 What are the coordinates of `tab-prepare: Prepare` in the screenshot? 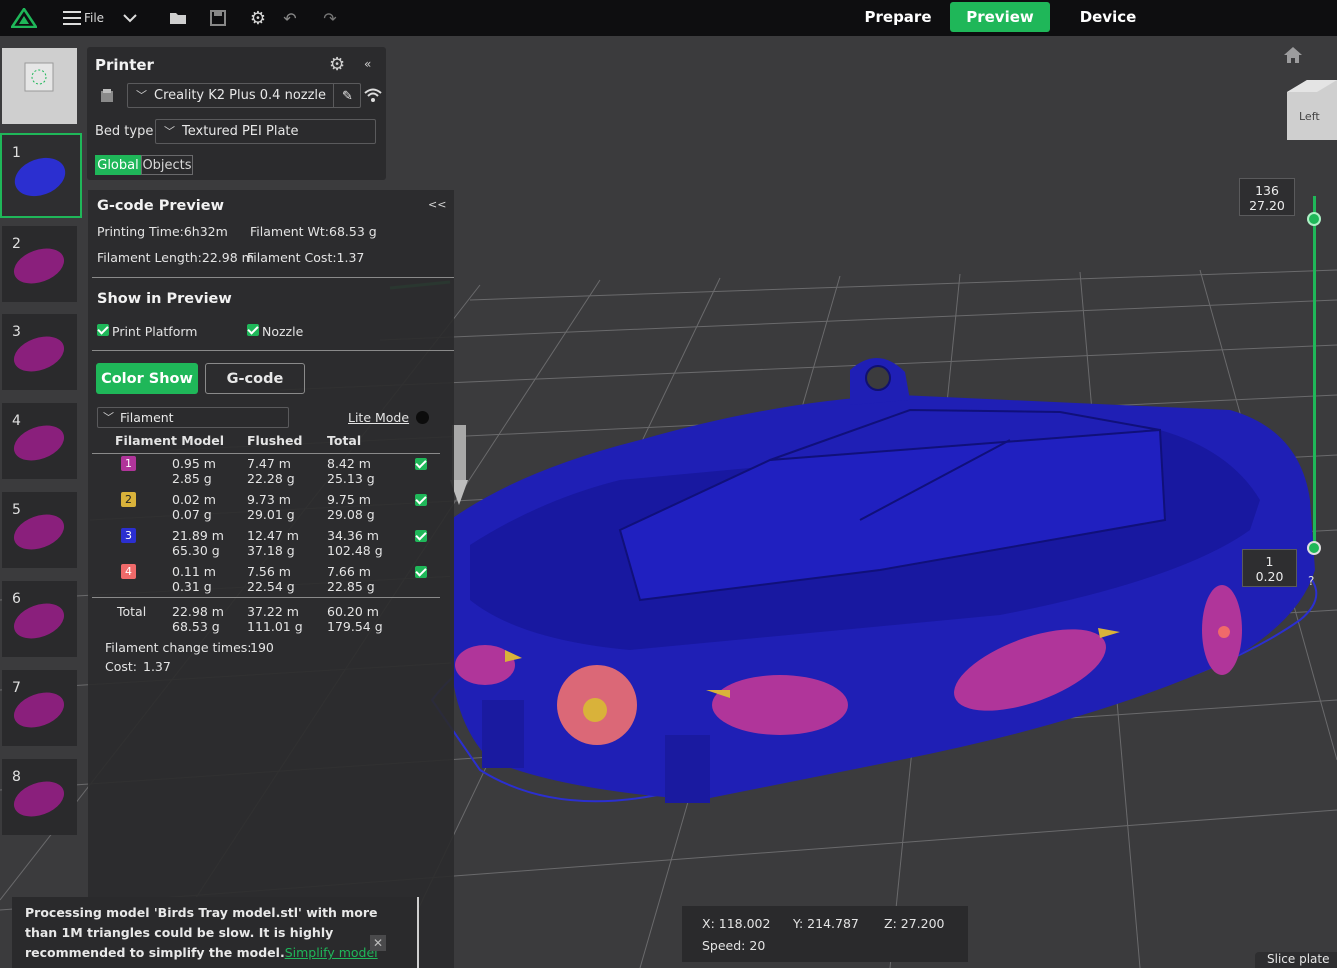 It's located at (898, 17).